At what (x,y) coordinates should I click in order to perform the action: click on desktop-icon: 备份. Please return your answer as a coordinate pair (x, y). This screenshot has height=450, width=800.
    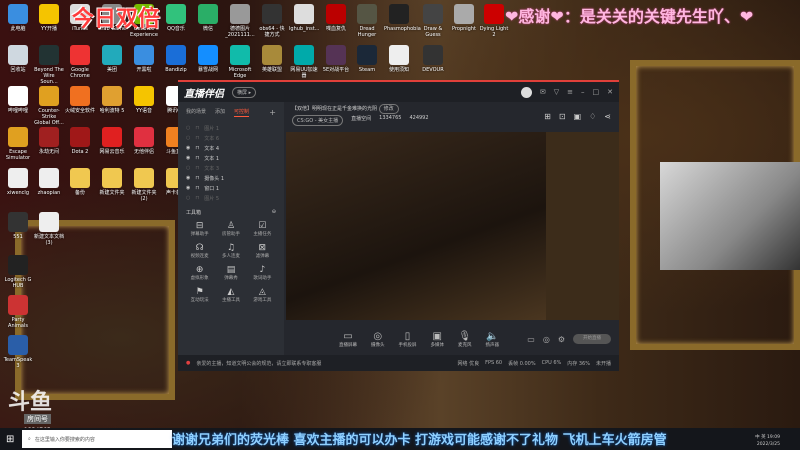
    Looking at the image, I should click on (80, 182).